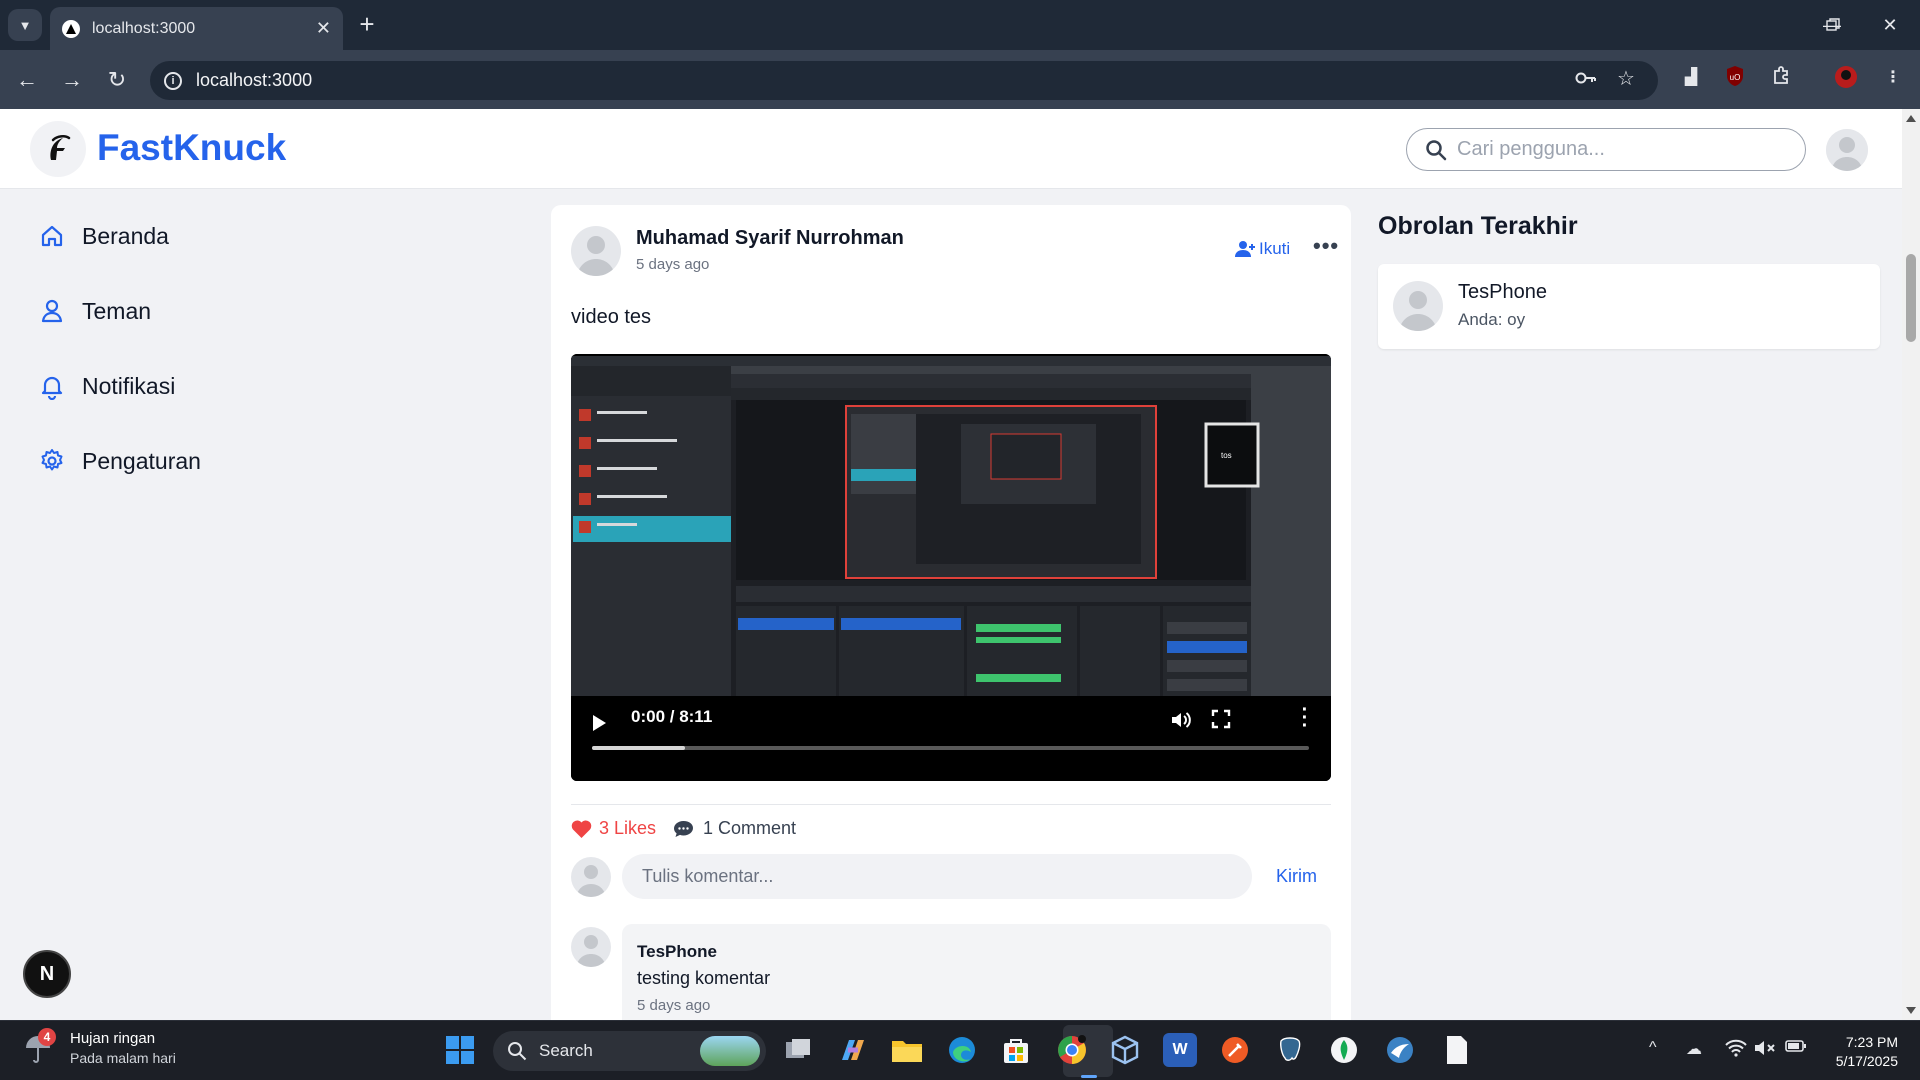 The height and width of the screenshot is (1080, 1920). What do you see at coordinates (1911, 298) in the screenshot?
I see `scrollbar-thumb` at bounding box center [1911, 298].